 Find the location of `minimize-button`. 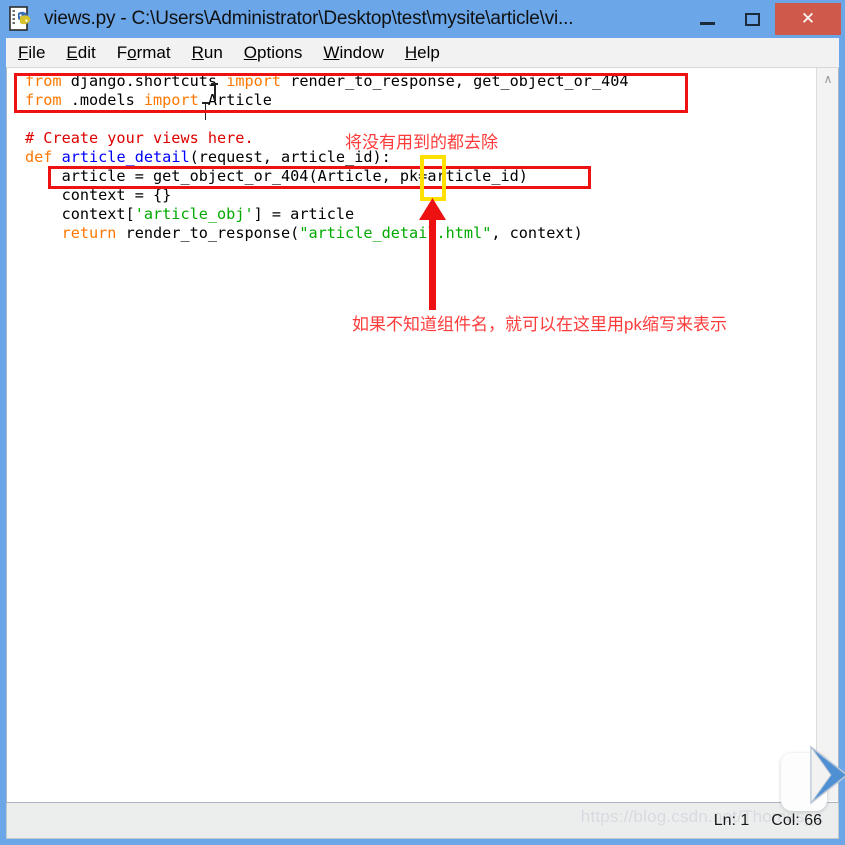

minimize-button is located at coordinates (707, 19).